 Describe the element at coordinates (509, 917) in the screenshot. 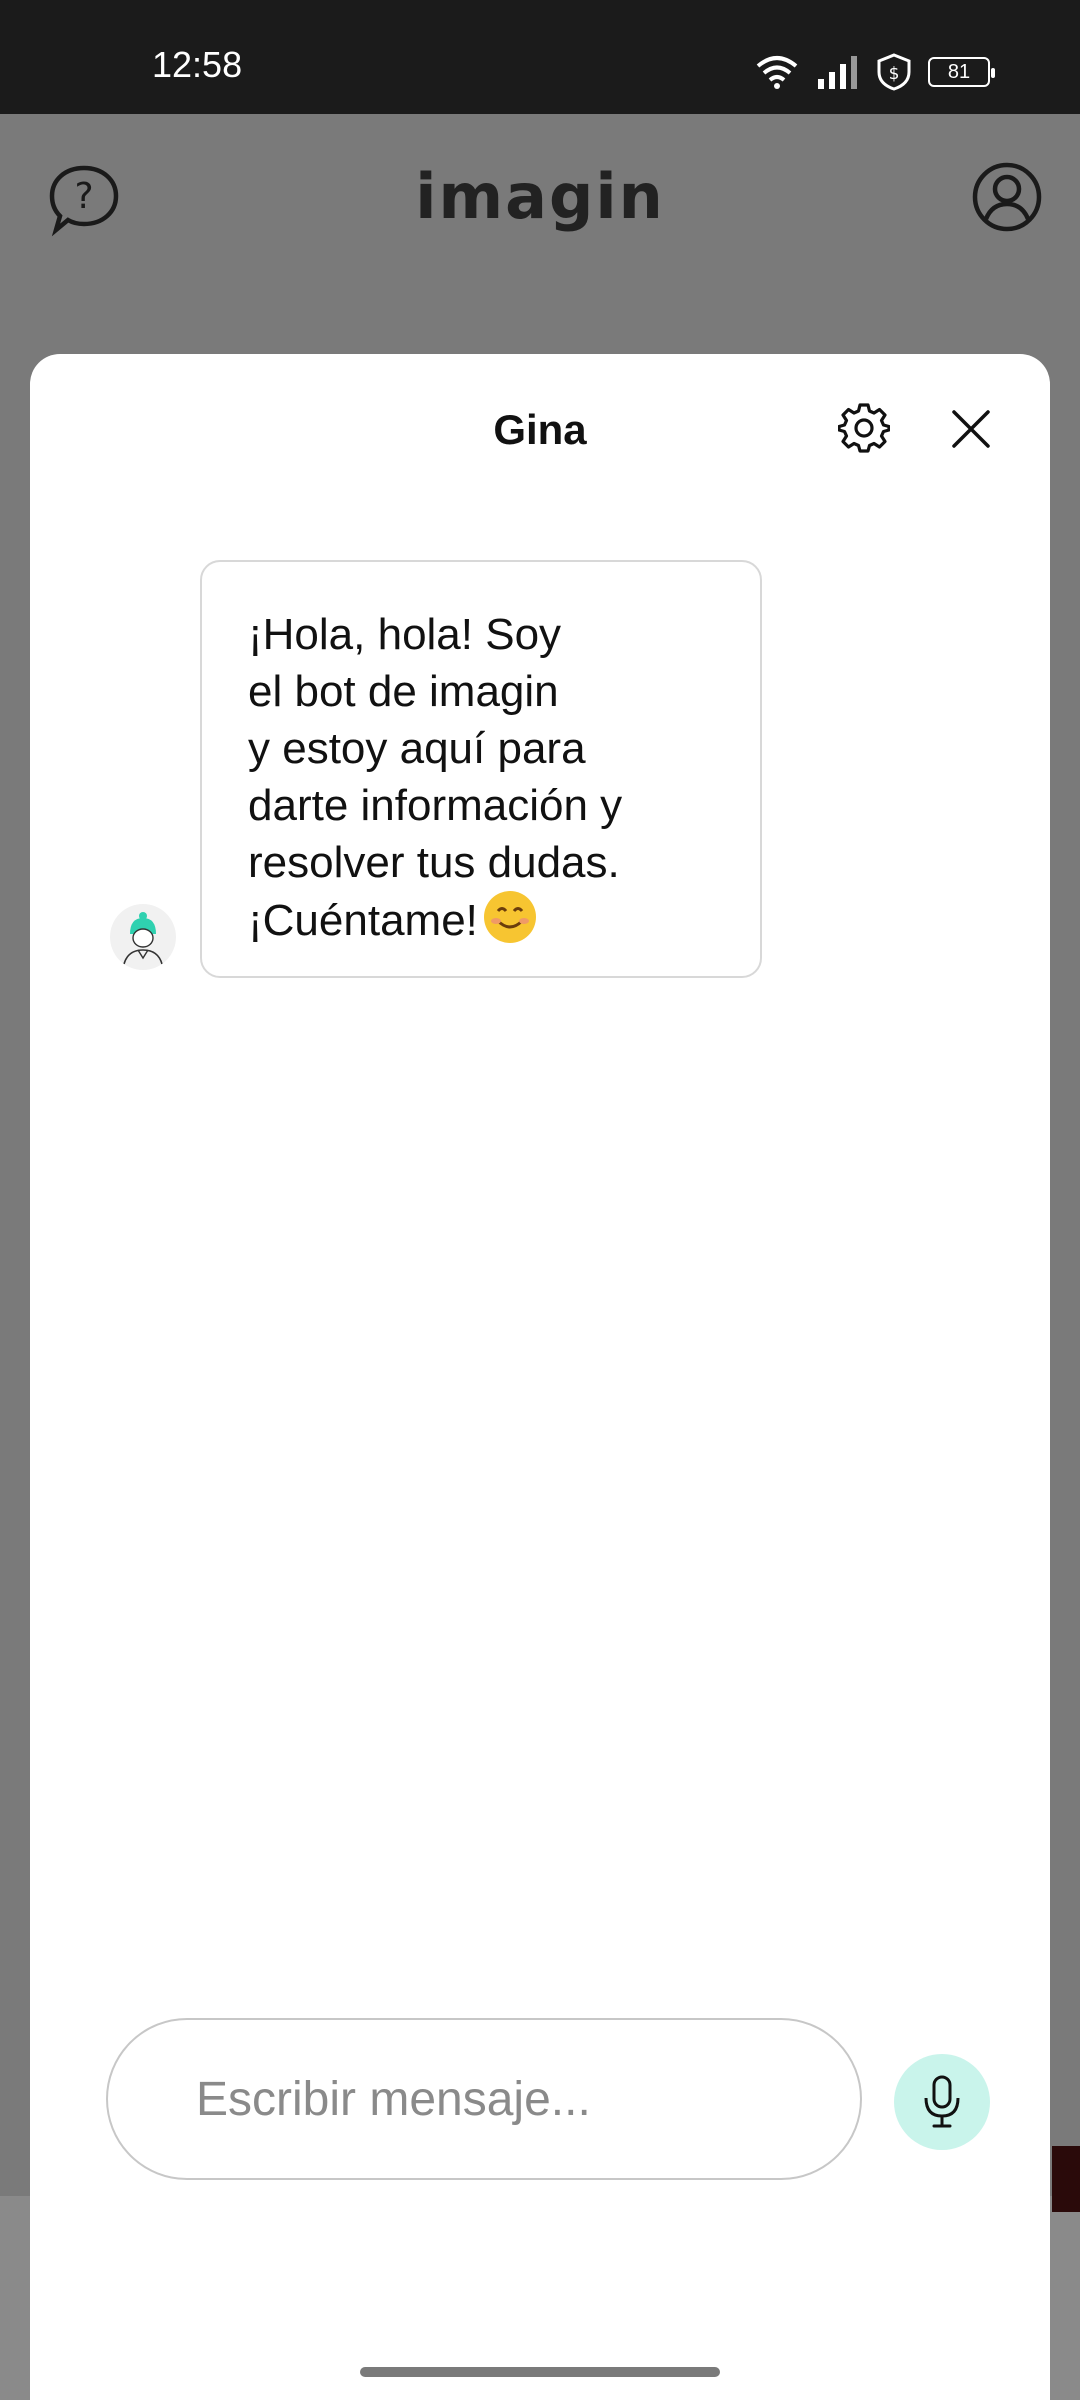

I see `smiling-face-emoji` at that location.